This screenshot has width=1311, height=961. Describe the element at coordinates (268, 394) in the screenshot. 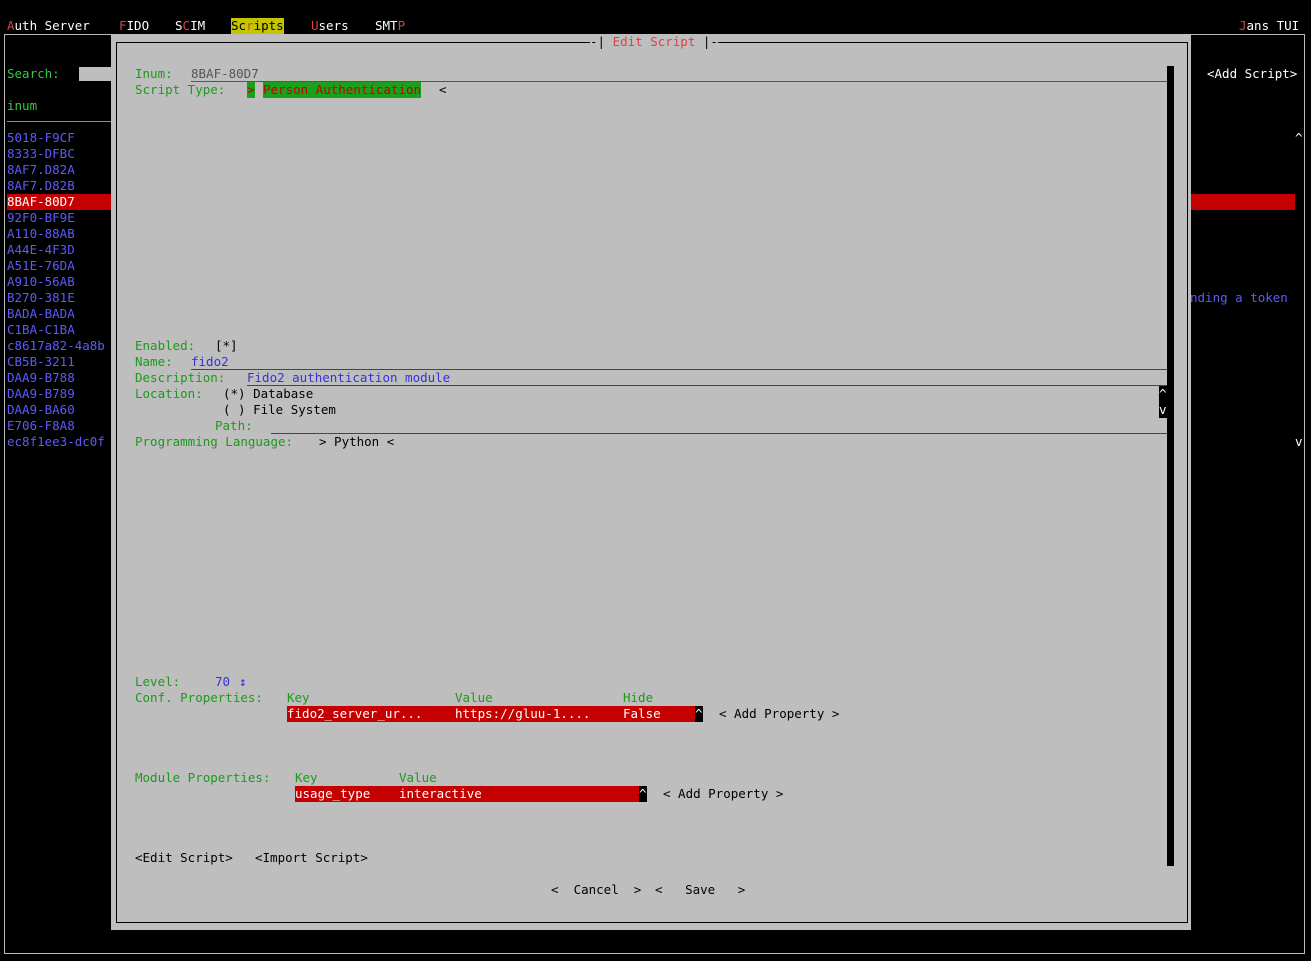

I see `location-database-radio: (*) Database` at that location.